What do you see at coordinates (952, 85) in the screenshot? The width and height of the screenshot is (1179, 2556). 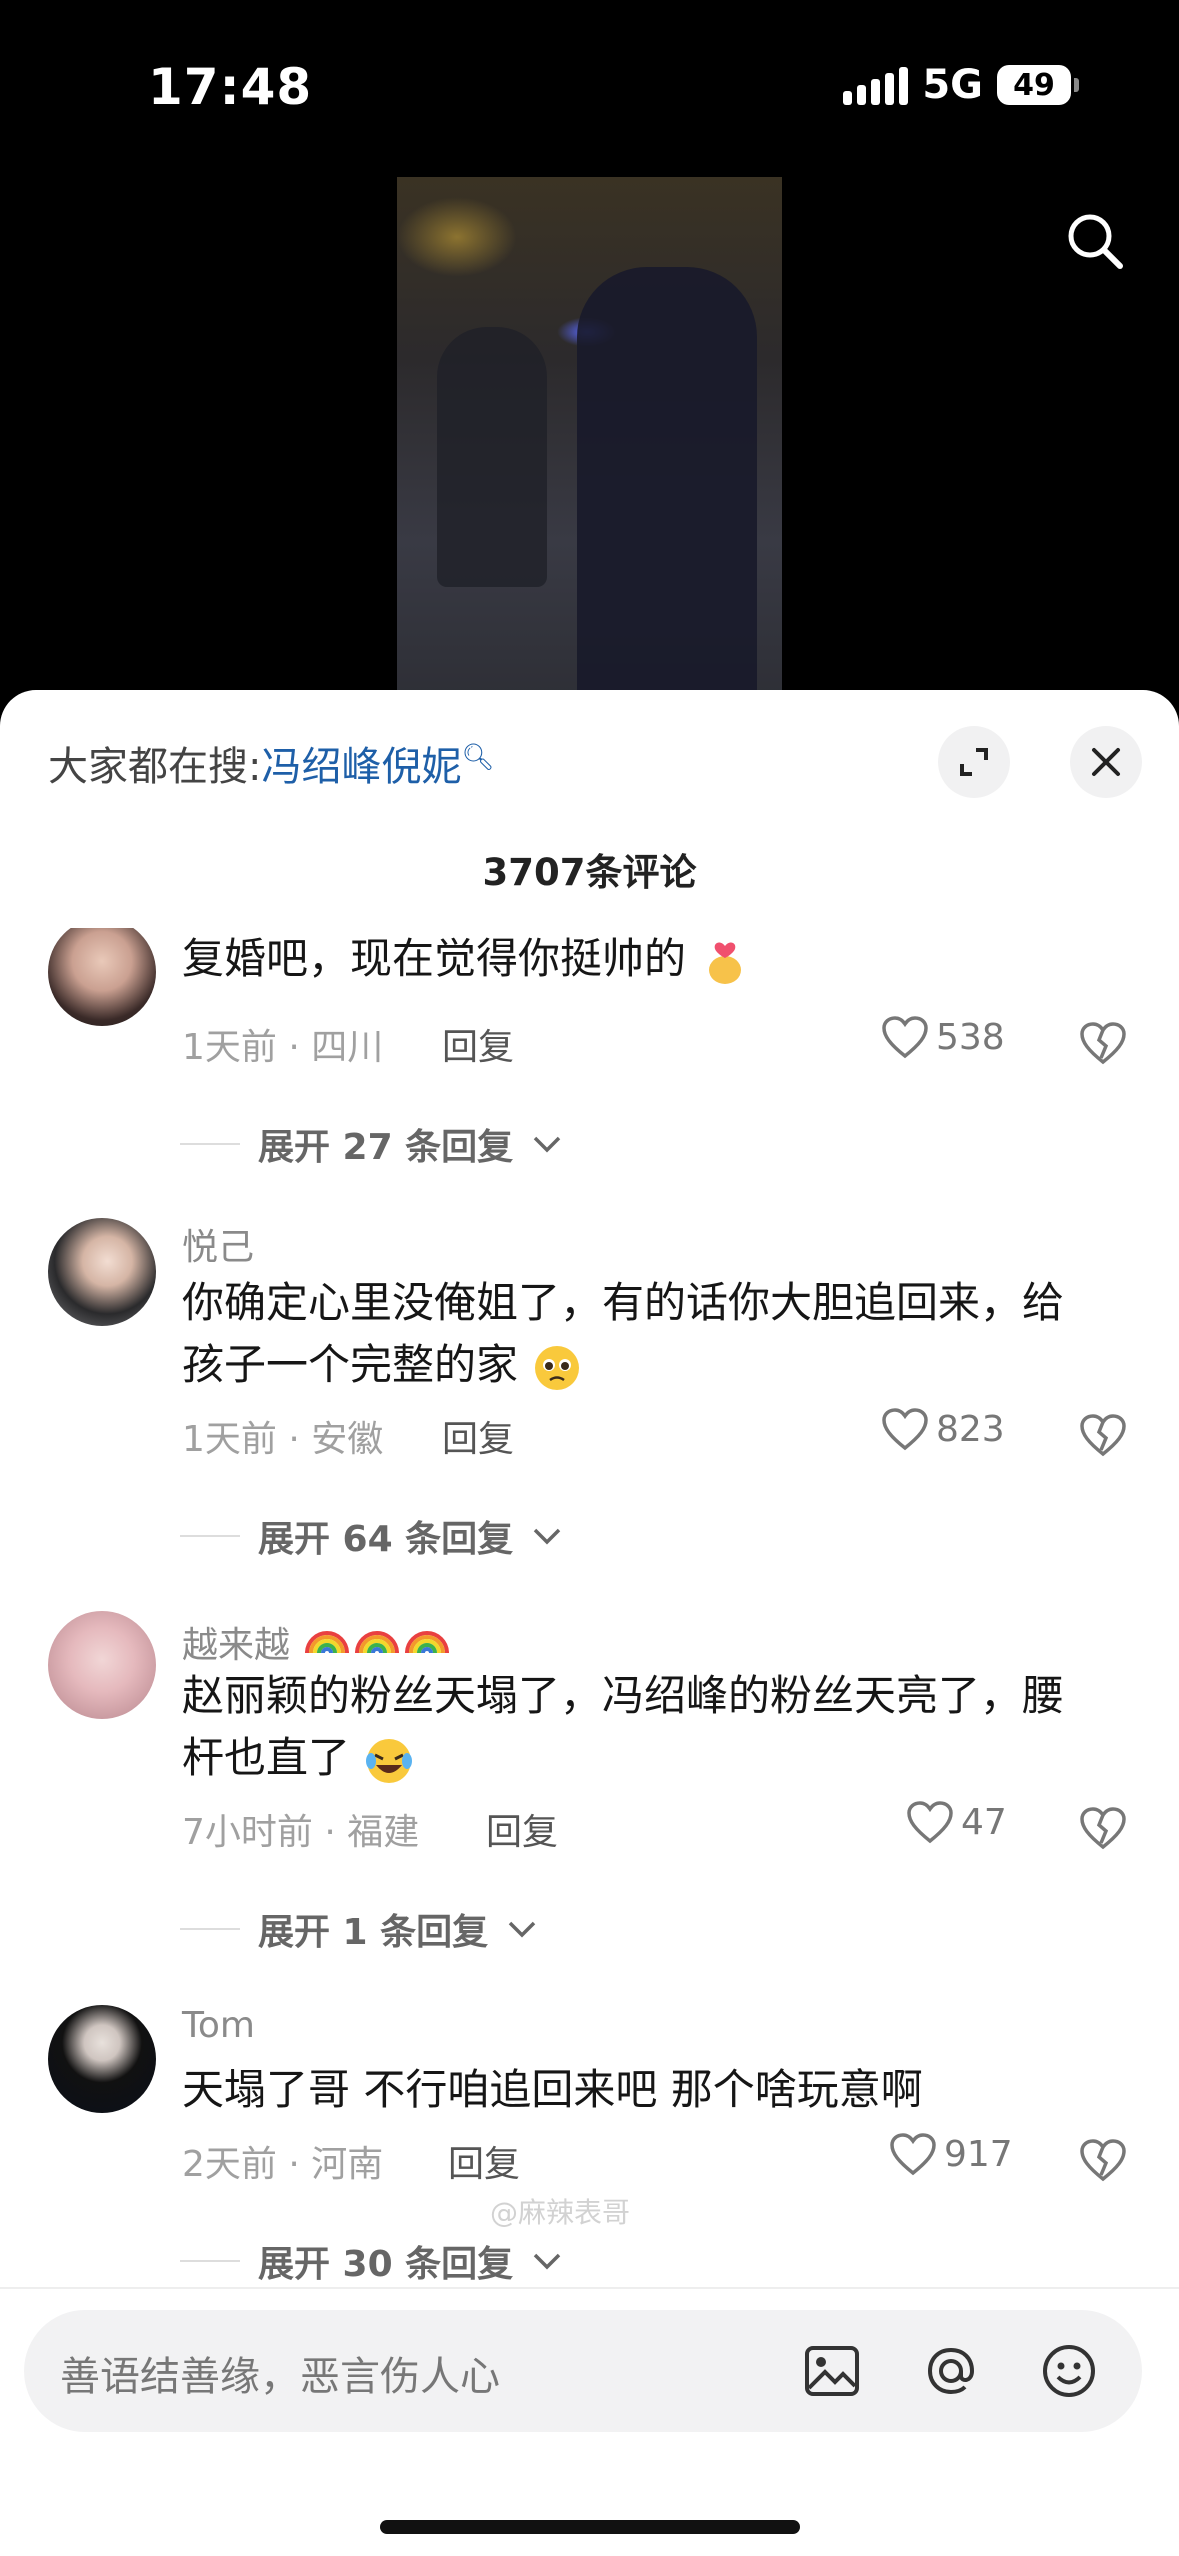 I see `network-type: 5G` at bounding box center [952, 85].